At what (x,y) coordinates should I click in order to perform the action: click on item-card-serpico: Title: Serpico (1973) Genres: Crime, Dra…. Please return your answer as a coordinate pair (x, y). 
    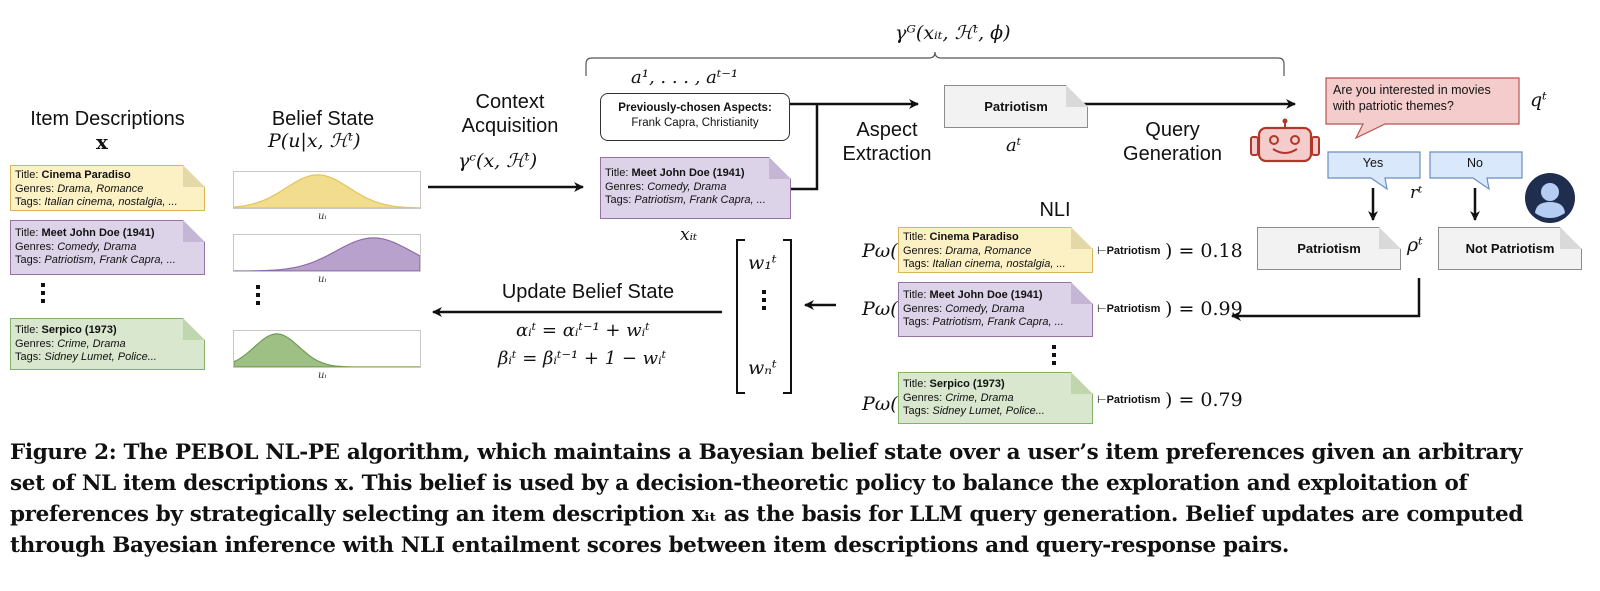
    Looking at the image, I should click on (107, 344).